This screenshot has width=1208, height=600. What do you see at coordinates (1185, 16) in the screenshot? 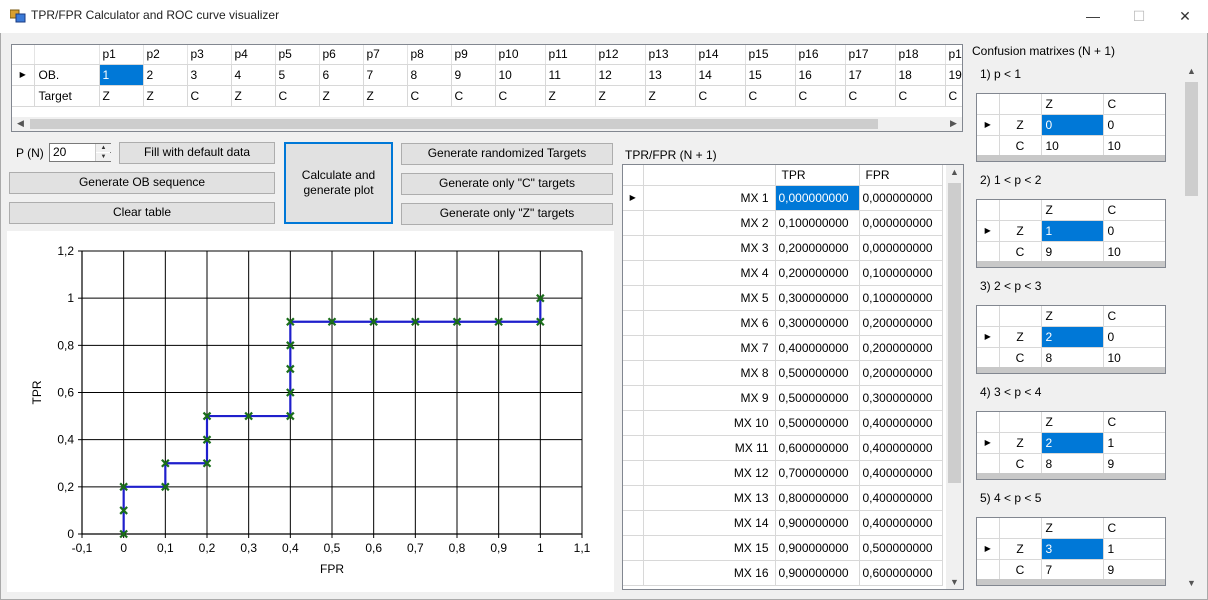
I see `close-button: ✕` at bounding box center [1185, 16].